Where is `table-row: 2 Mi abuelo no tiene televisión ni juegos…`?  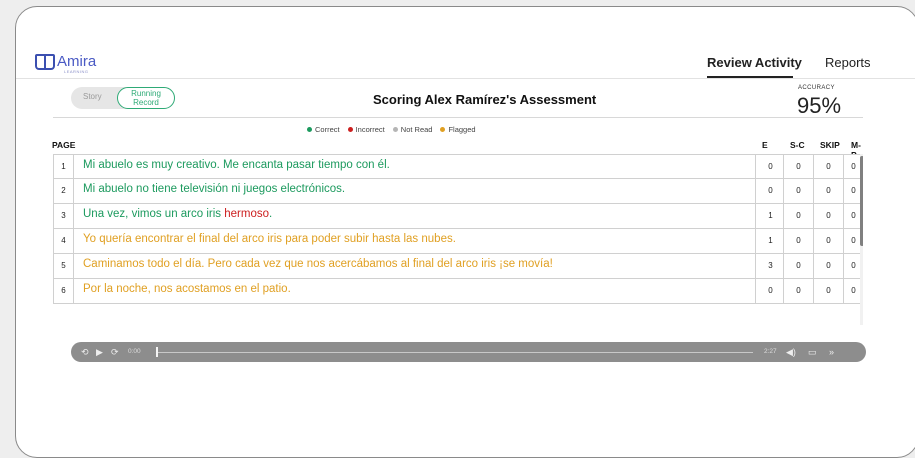
table-row: 2 Mi abuelo no tiene televisión ni juegos… is located at coordinates (457, 191).